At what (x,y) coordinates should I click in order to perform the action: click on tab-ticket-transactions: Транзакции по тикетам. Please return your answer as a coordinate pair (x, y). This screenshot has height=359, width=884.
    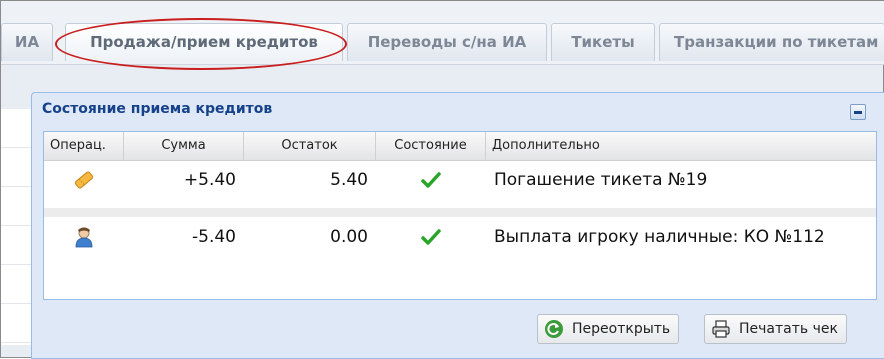
    Looking at the image, I should click on (771, 42).